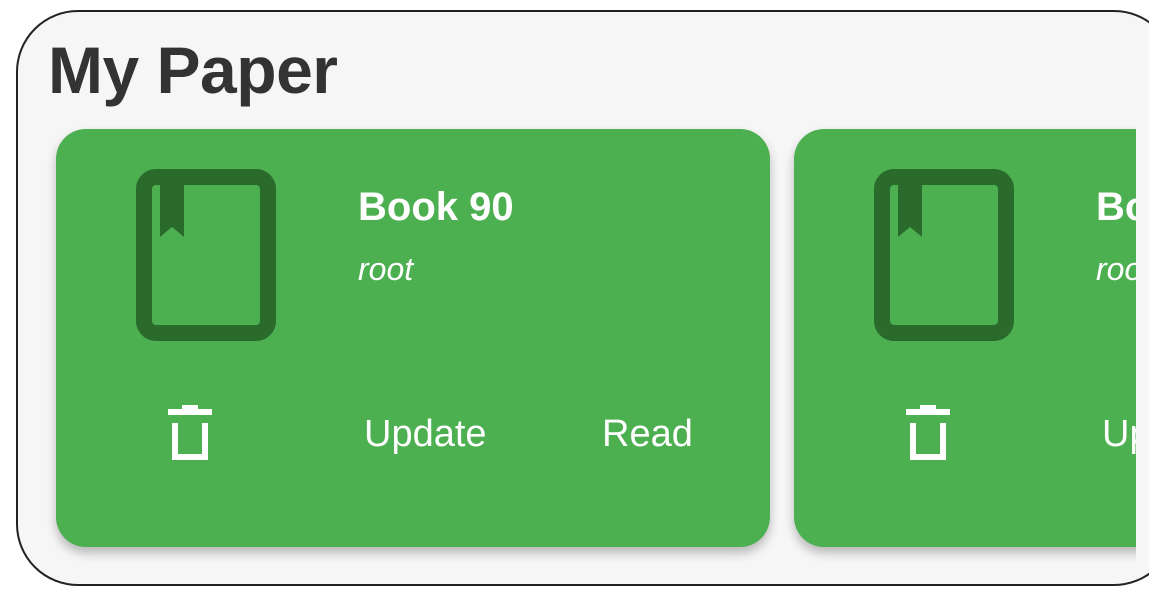 The height and width of the screenshot is (589, 1149). What do you see at coordinates (1116, 269) in the screenshot?
I see `book-author: roo` at bounding box center [1116, 269].